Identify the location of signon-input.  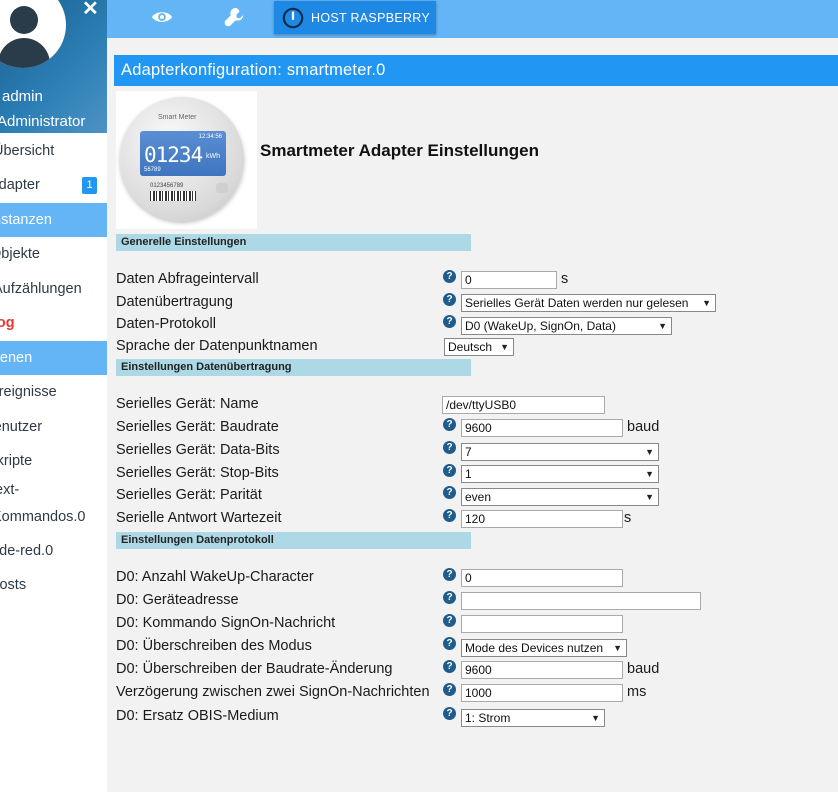
(542, 624).